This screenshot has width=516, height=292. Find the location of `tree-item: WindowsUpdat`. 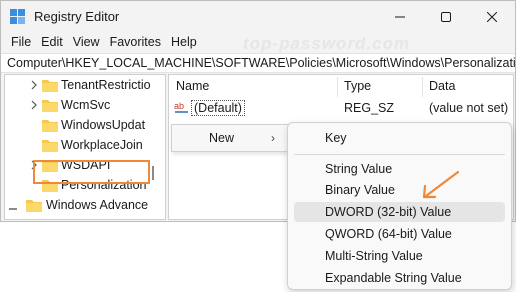

tree-item: WindowsUpdat is located at coordinates (85, 125).